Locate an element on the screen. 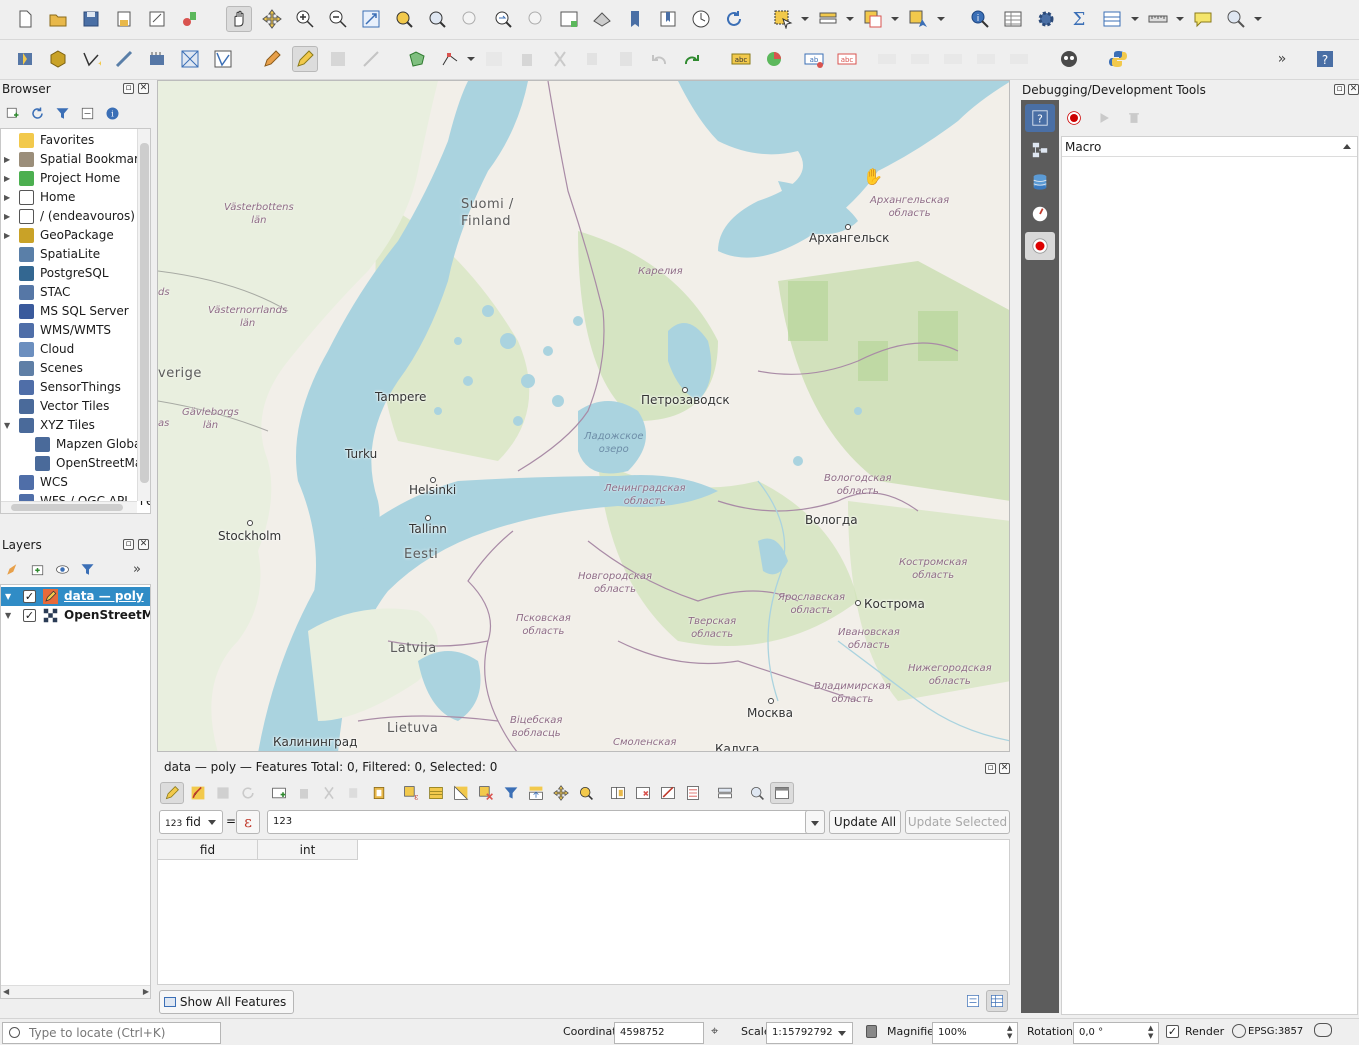 Image resolution: width=1359 pixels, height=1045 pixels. save-layer-edits-icon is located at coordinates (338, 59).